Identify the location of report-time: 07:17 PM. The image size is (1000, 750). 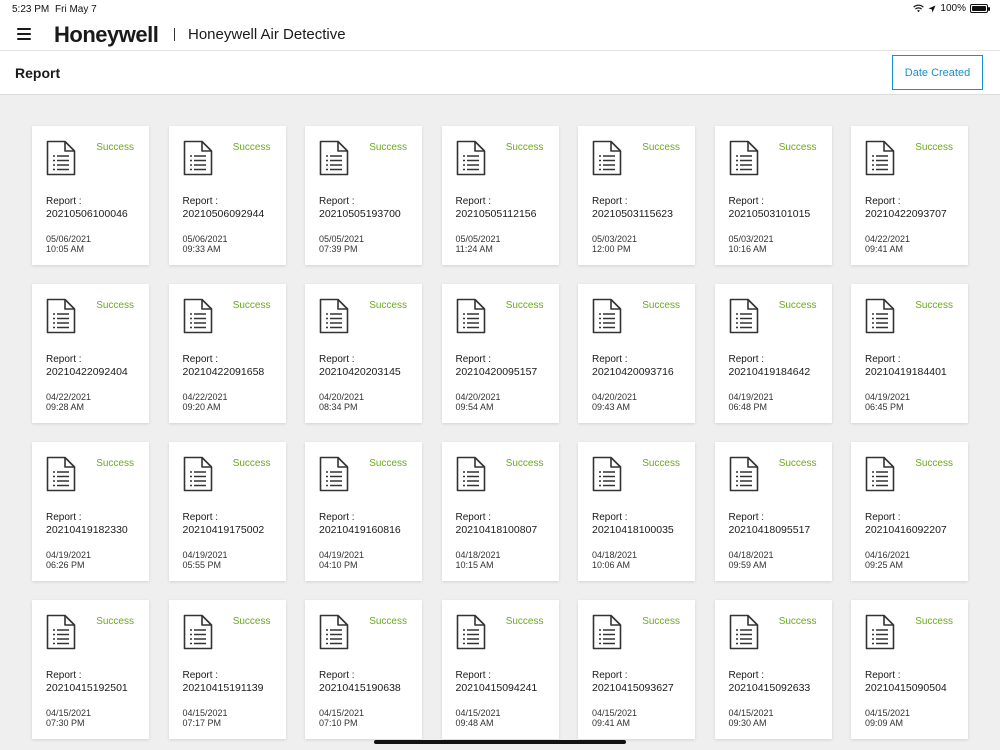
(202, 723).